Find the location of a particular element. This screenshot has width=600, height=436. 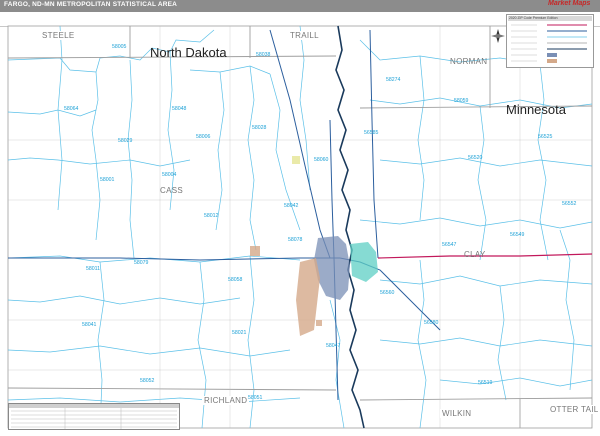

data-table-rows is located at coordinates (94, 418).